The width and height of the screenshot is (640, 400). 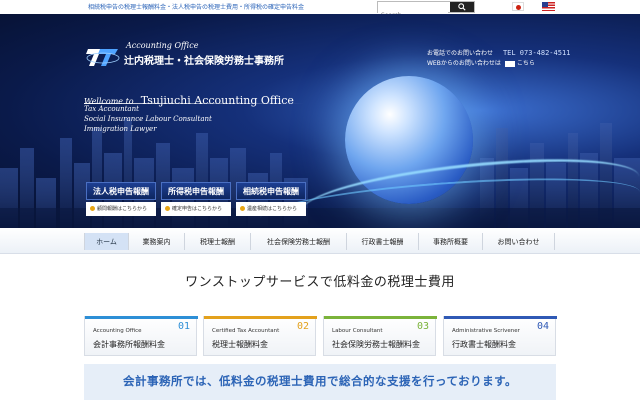 I want to click on service-card-english: Accounting Office, so click(x=117, y=331).